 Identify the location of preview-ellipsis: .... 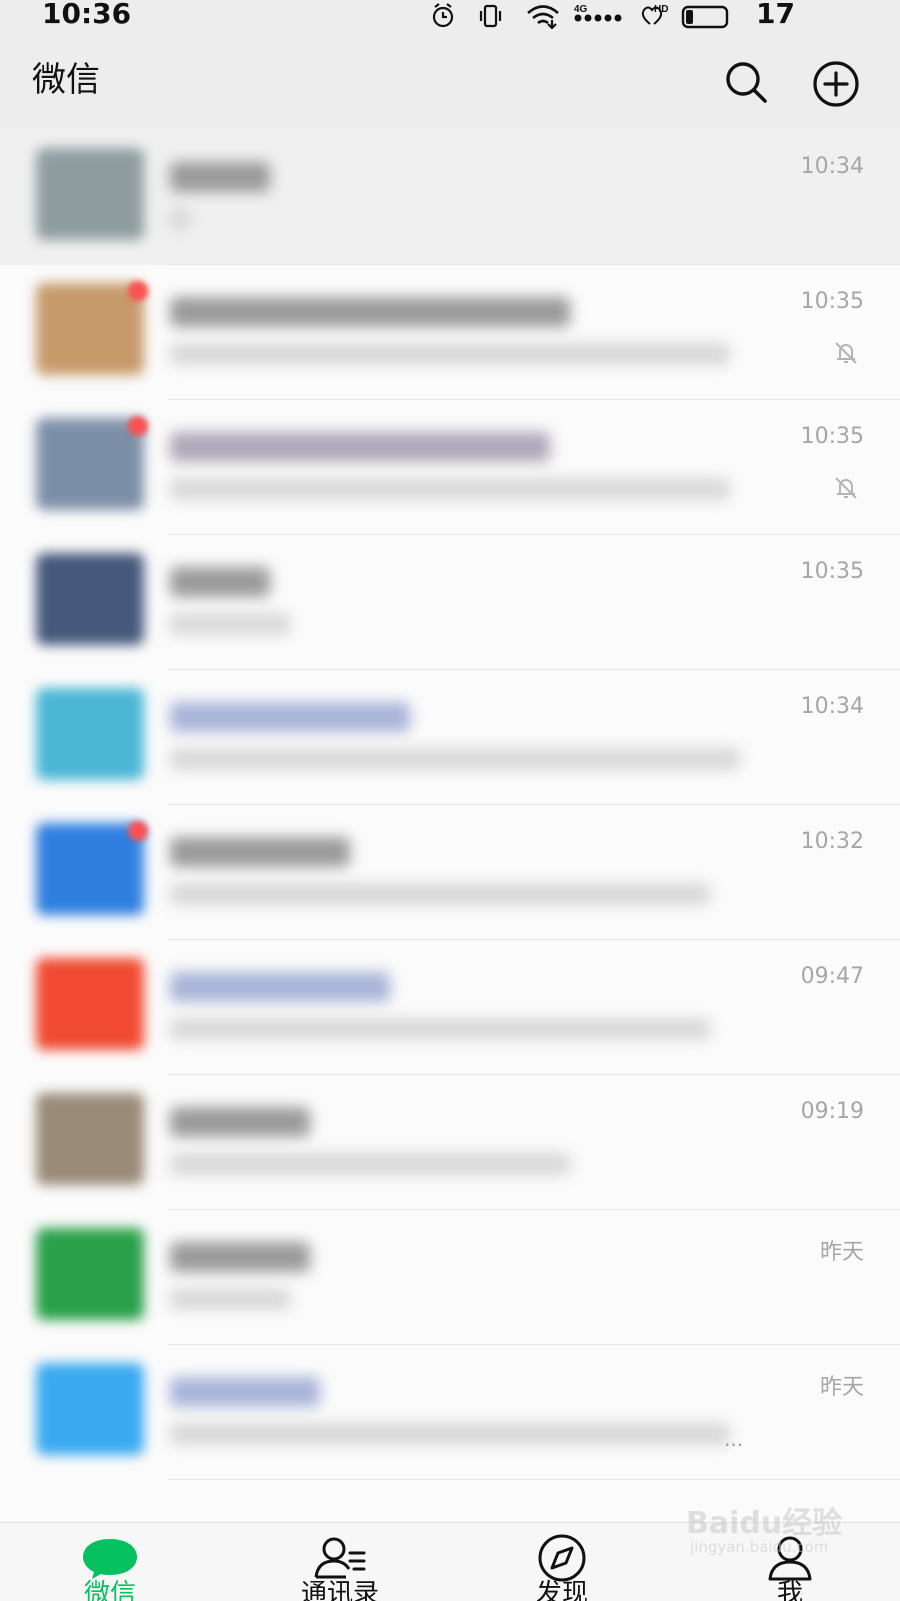
(734, 1439).